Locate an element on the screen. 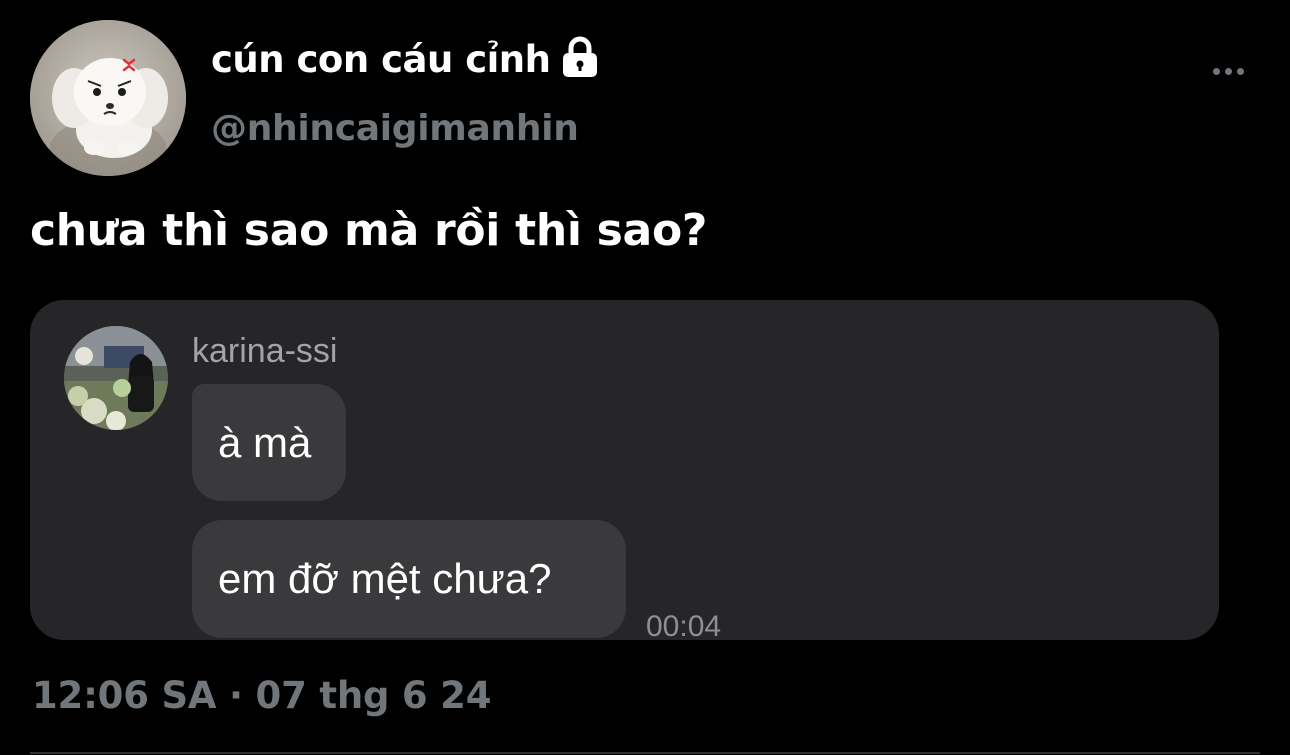  divider is located at coordinates (645, 753).